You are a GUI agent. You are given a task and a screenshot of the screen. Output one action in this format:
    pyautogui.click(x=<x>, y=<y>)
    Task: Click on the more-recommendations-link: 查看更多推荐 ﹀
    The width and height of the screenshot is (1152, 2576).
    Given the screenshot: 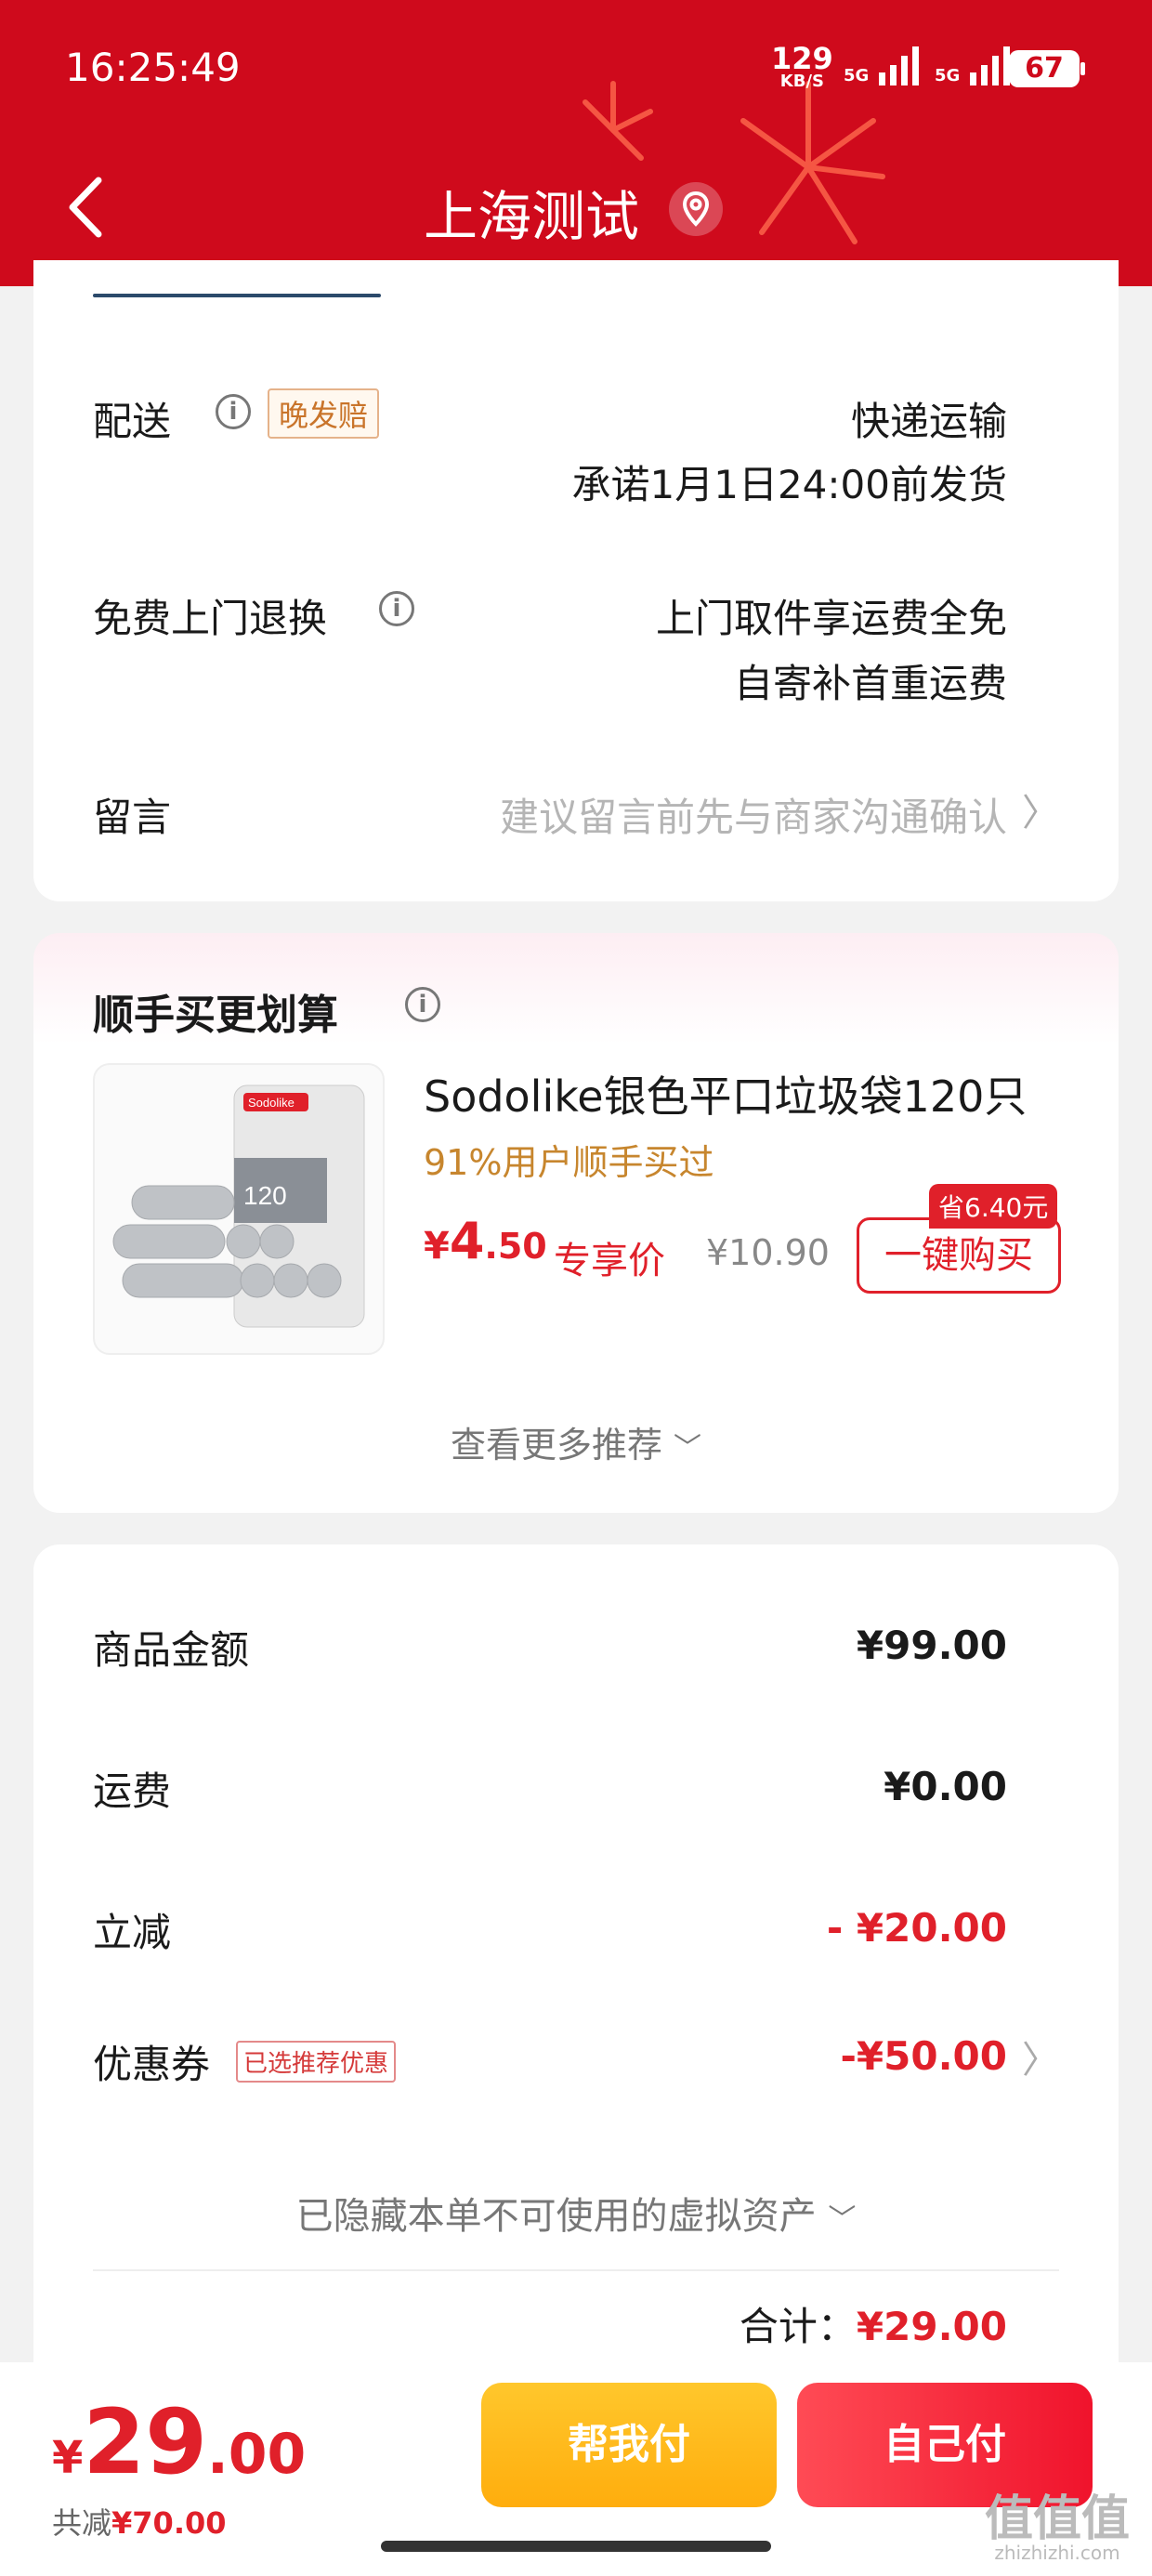 What is the action you would take?
    pyautogui.click(x=576, y=1441)
    